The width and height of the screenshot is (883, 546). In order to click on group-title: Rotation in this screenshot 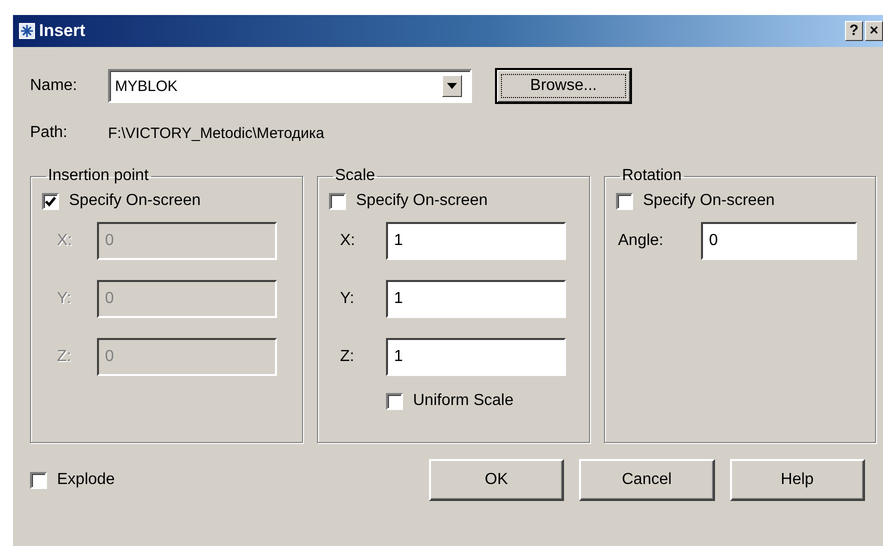, I will do `click(652, 176)`.